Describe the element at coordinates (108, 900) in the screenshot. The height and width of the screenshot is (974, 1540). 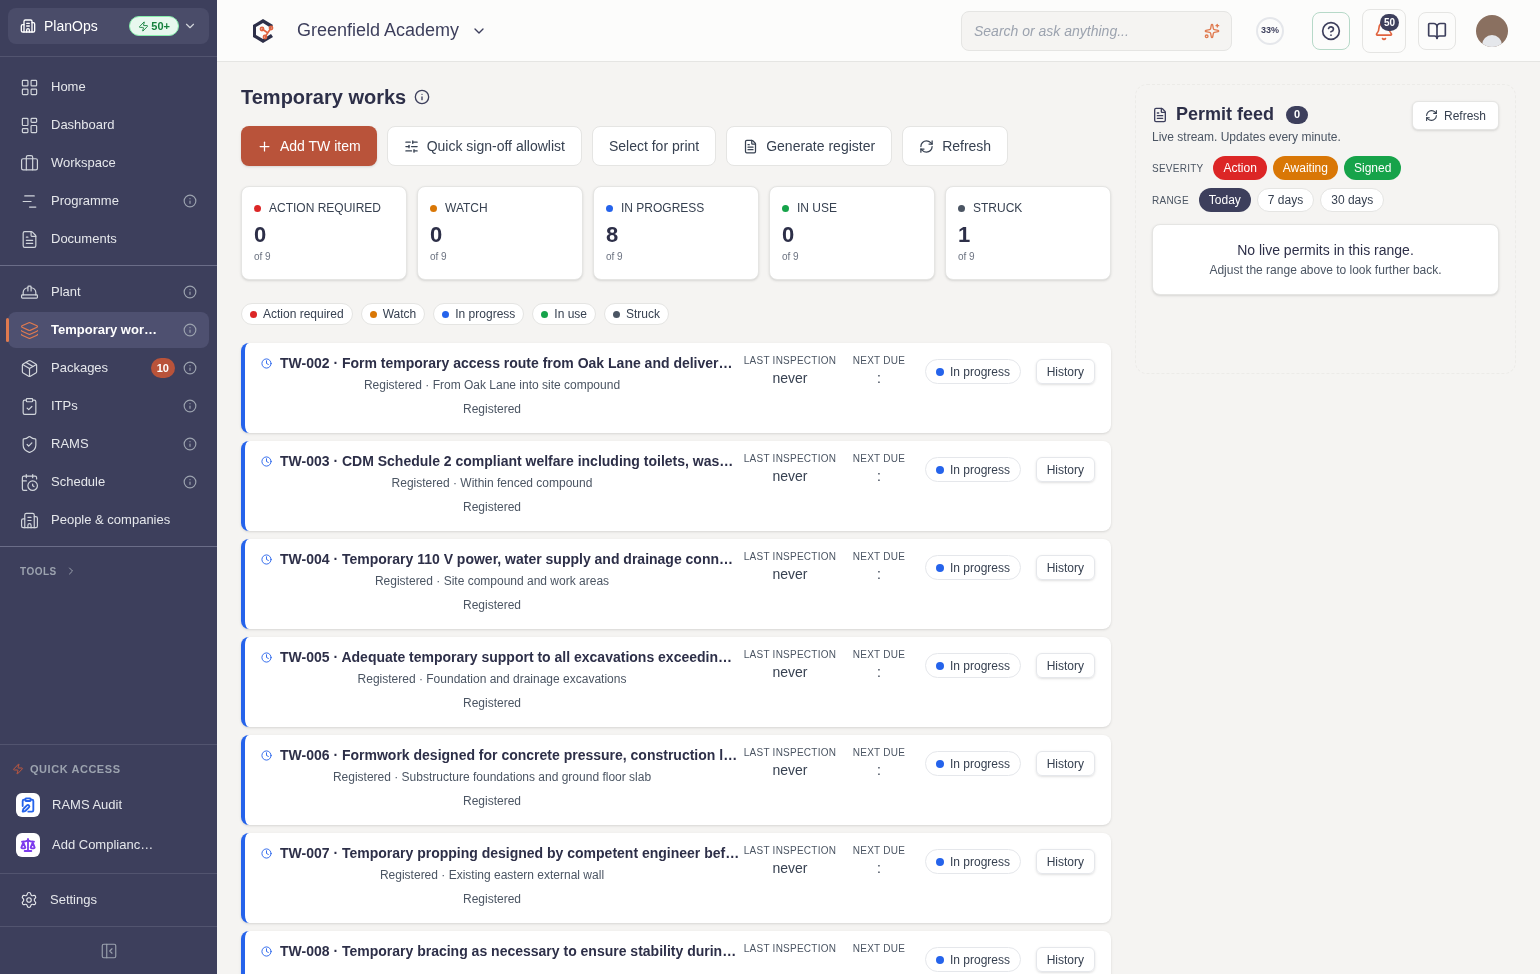
I see `sidebar-item: Settings` at that location.